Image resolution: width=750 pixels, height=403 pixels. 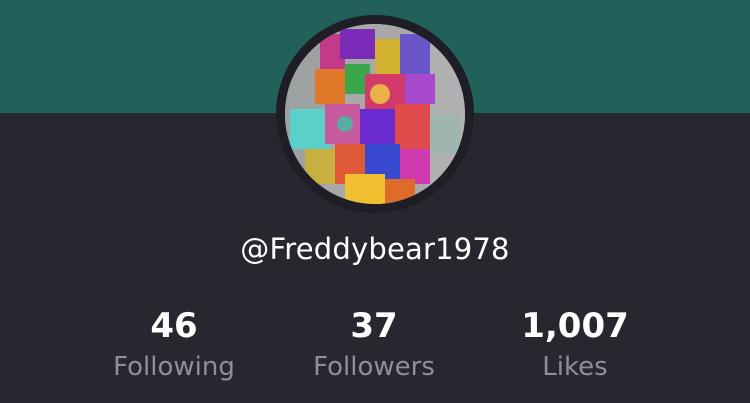 What do you see at coordinates (575, 367) in the screenshot?
I see `likes-label: Likes` at bounding box center [575, 367].